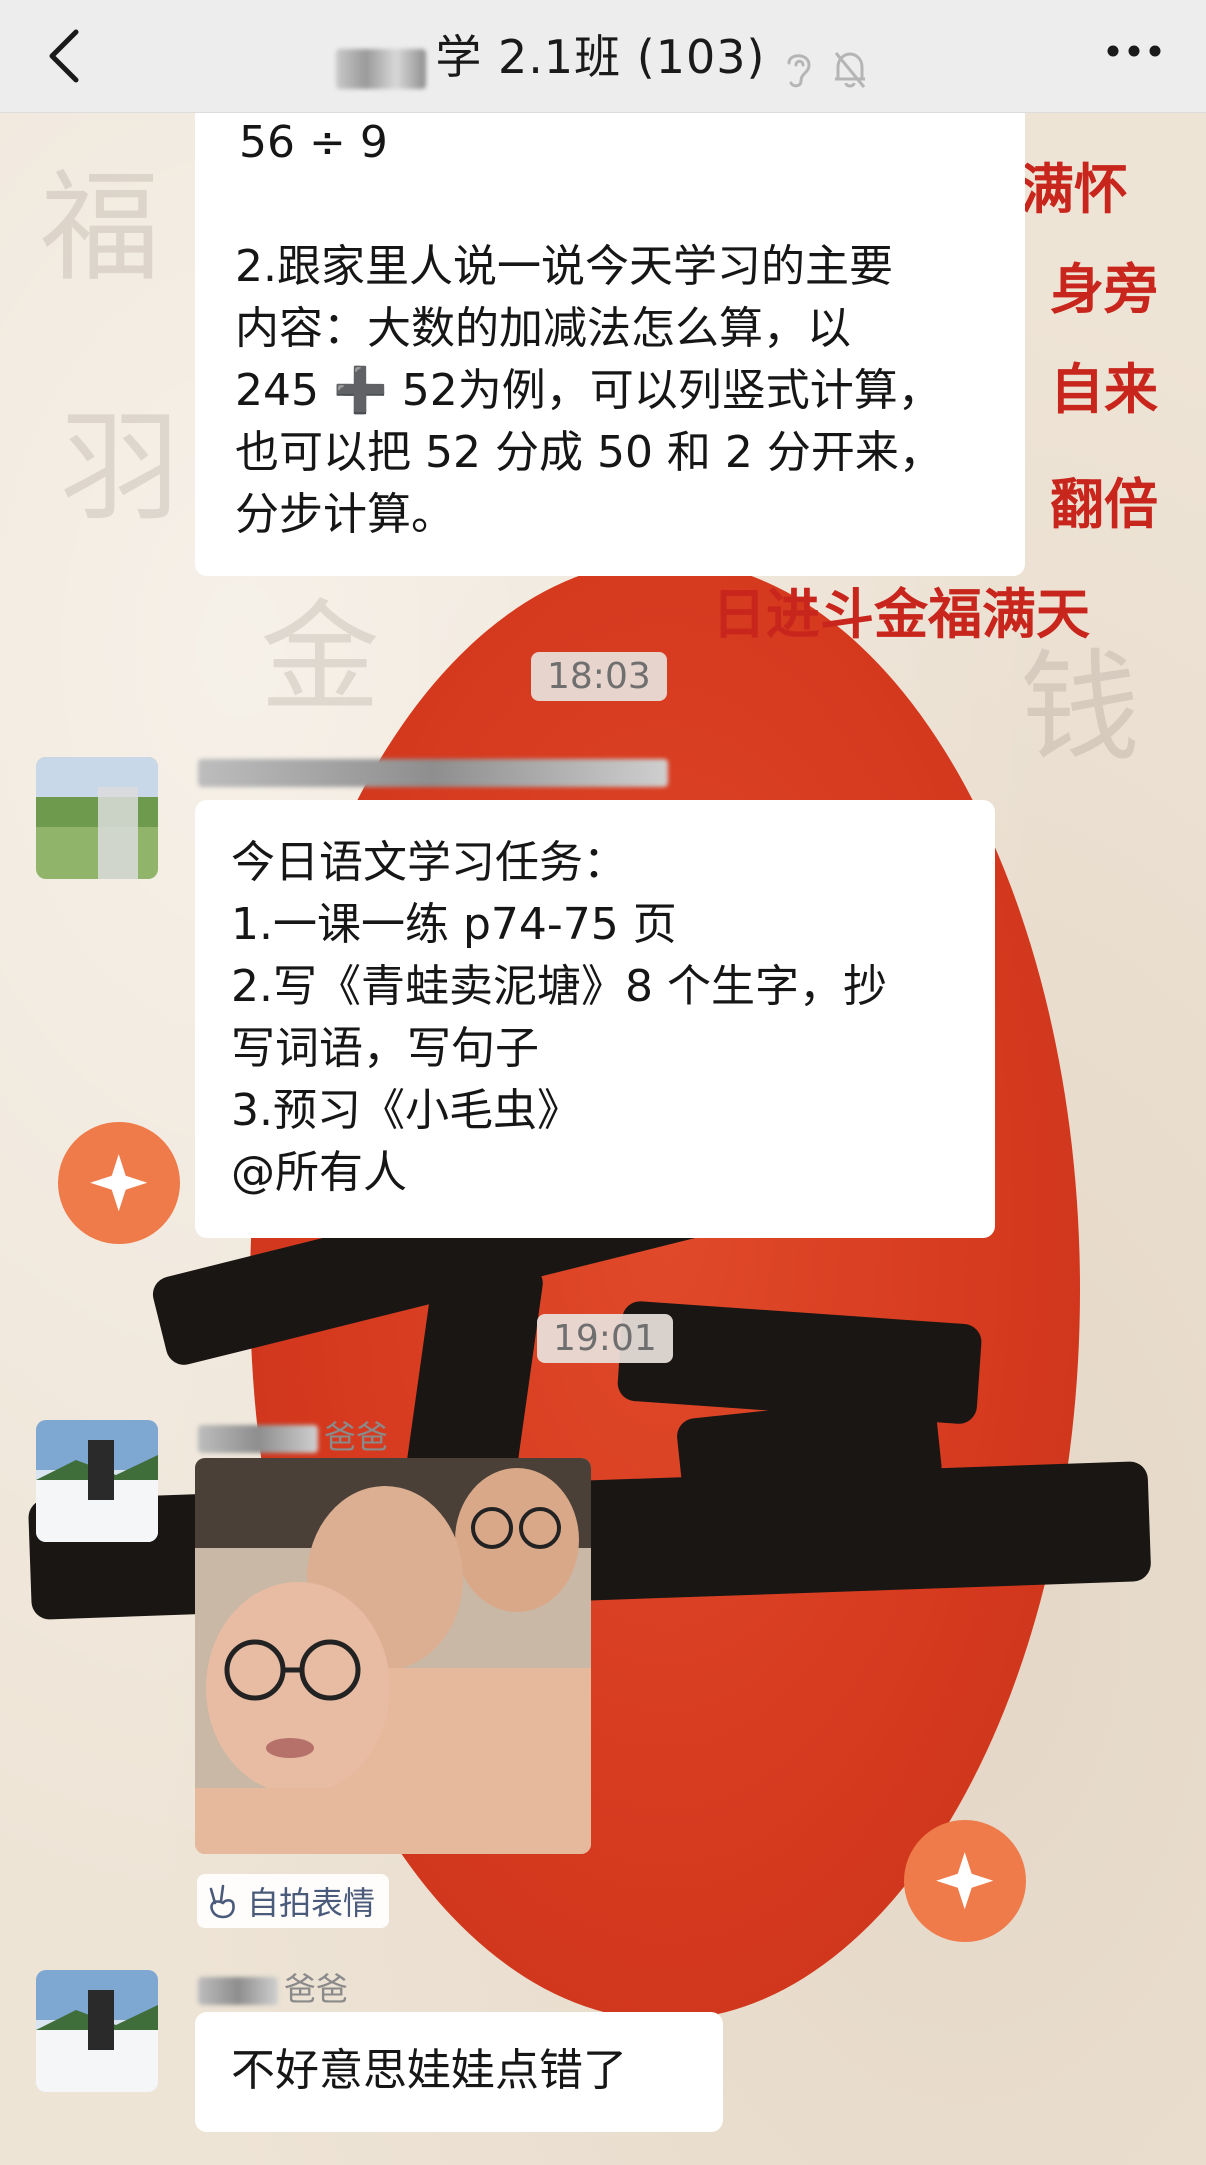 The height and width of the screenshot is (2165, 1206). Describe the element at coordinates (381, 68) in the screenshot. I see `blurred-title-part` at that location.